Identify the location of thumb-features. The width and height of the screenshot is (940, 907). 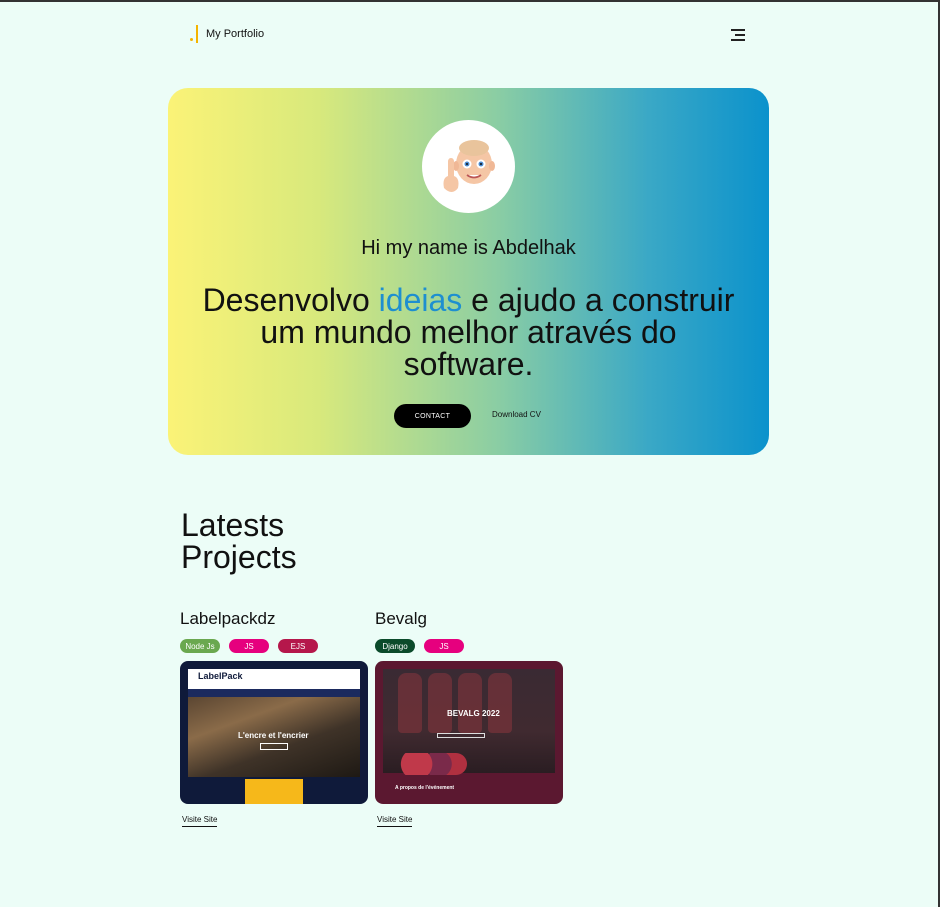
(274, 791).